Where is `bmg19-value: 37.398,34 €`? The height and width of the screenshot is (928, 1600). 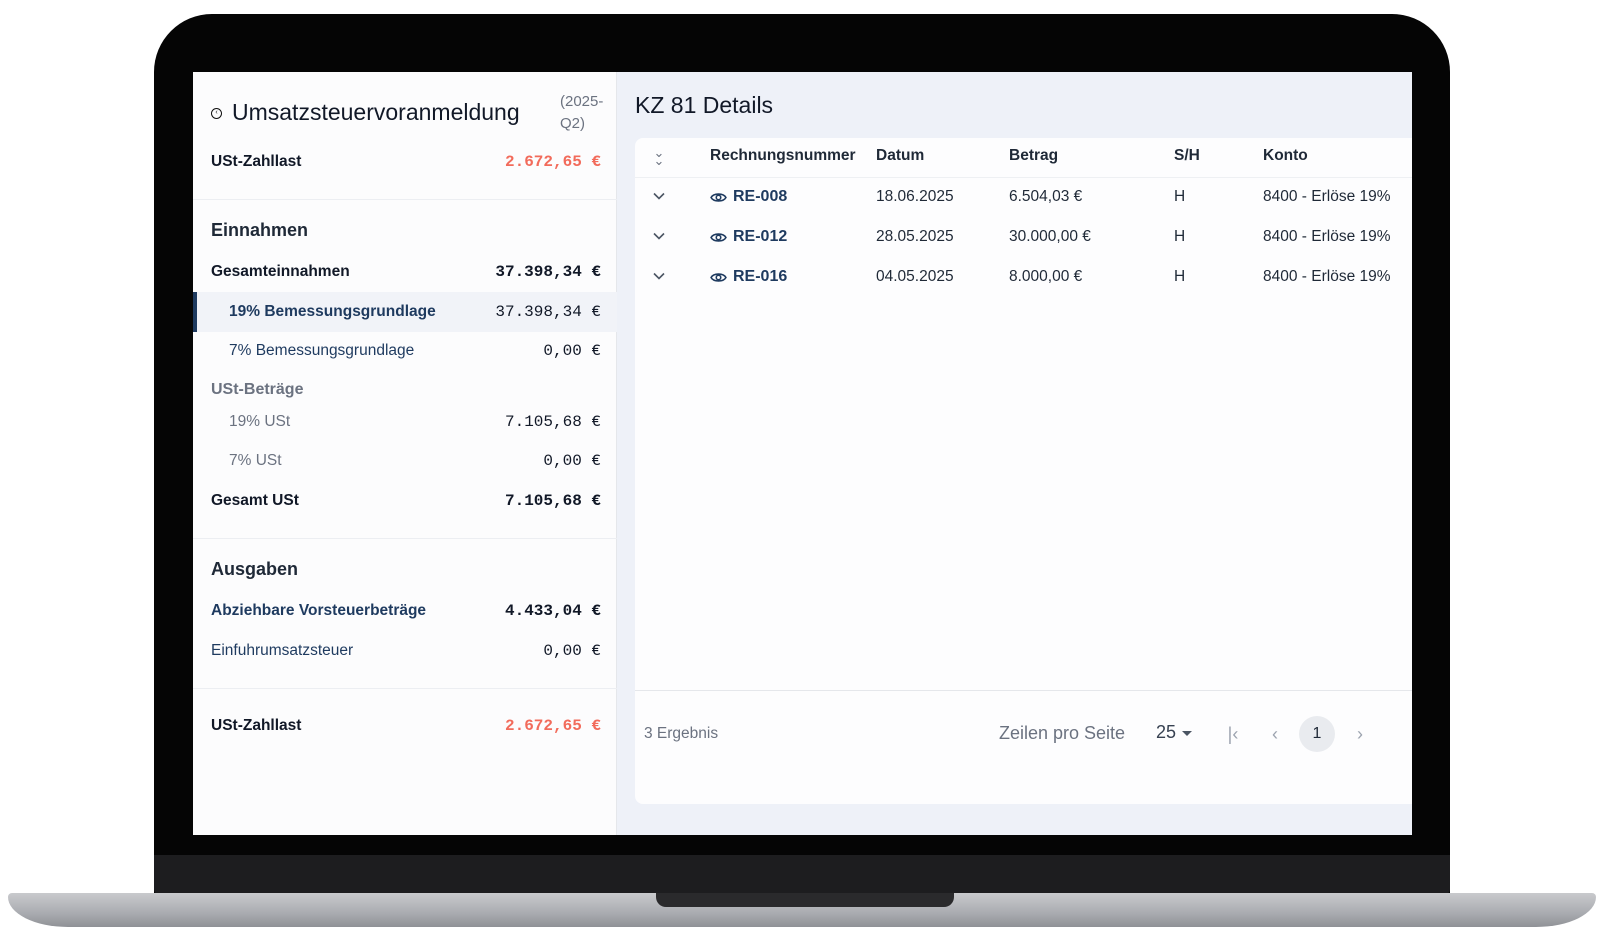
bmg19-value: 37.398,34 € is located at coordinates (548, 312).